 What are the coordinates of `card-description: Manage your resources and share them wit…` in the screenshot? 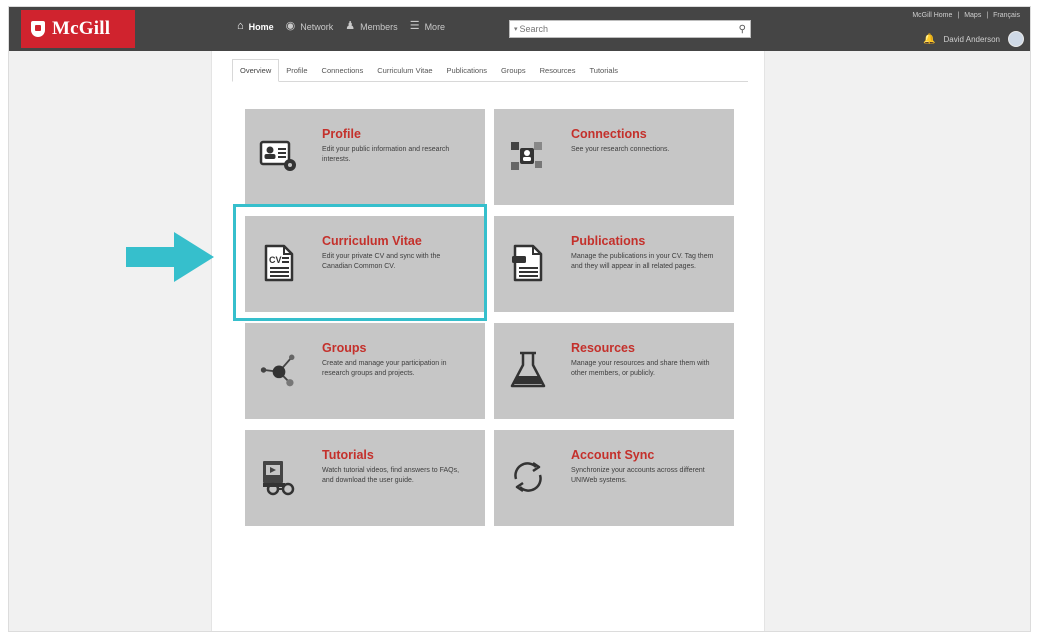 It's located at (640, 368).